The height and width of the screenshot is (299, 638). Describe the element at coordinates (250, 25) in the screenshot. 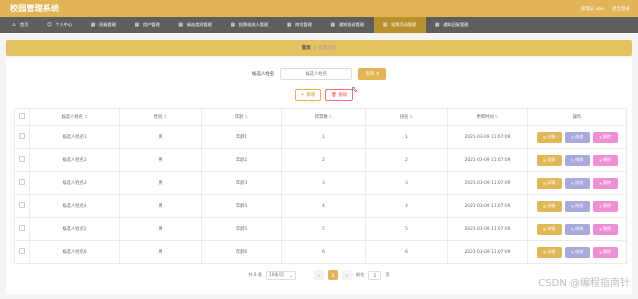

I see `nav-item-5: ▦ 投票候选人管理` at that location.